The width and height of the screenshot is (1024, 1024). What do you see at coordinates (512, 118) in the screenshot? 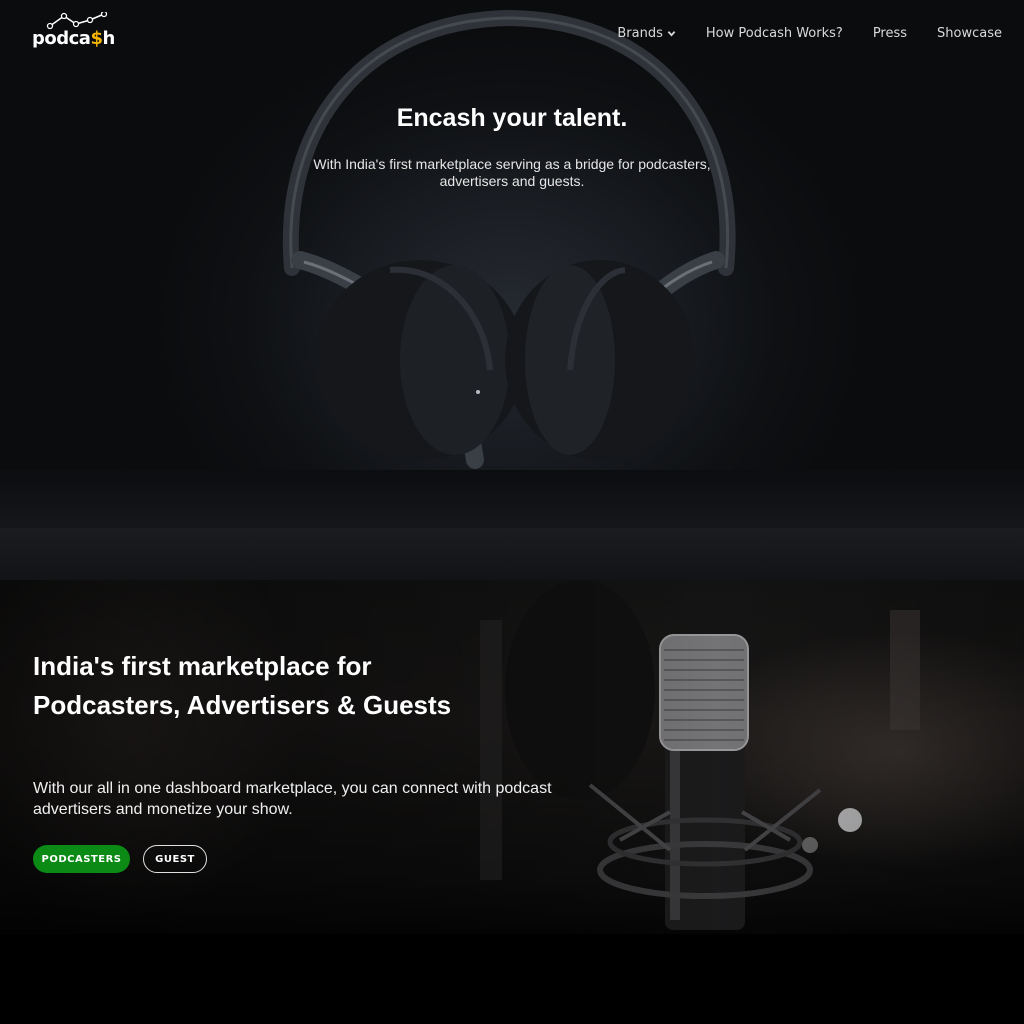
I see `hero-title: Encash your talent.` at bounding box center [512, 118].